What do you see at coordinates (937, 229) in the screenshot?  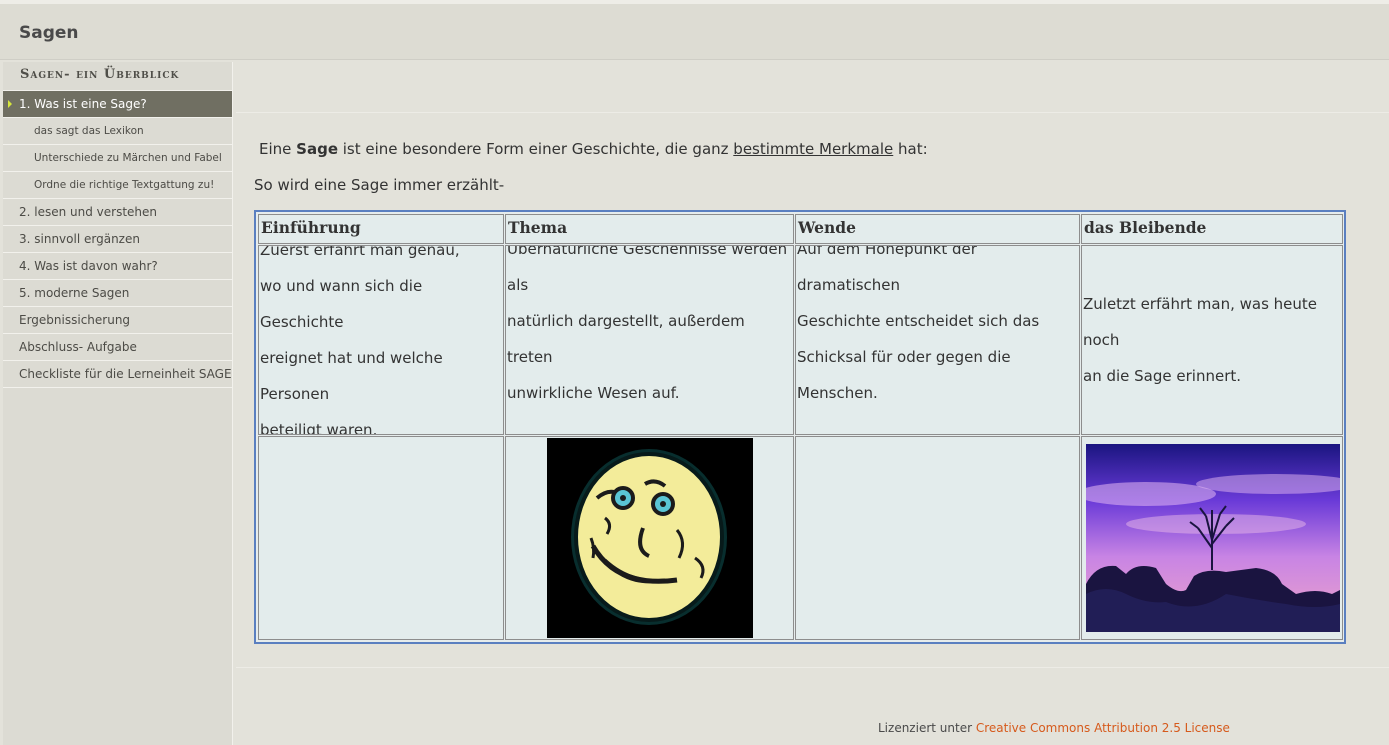 I see `table-header-cell: Wende` at bounding box center [937, 229].